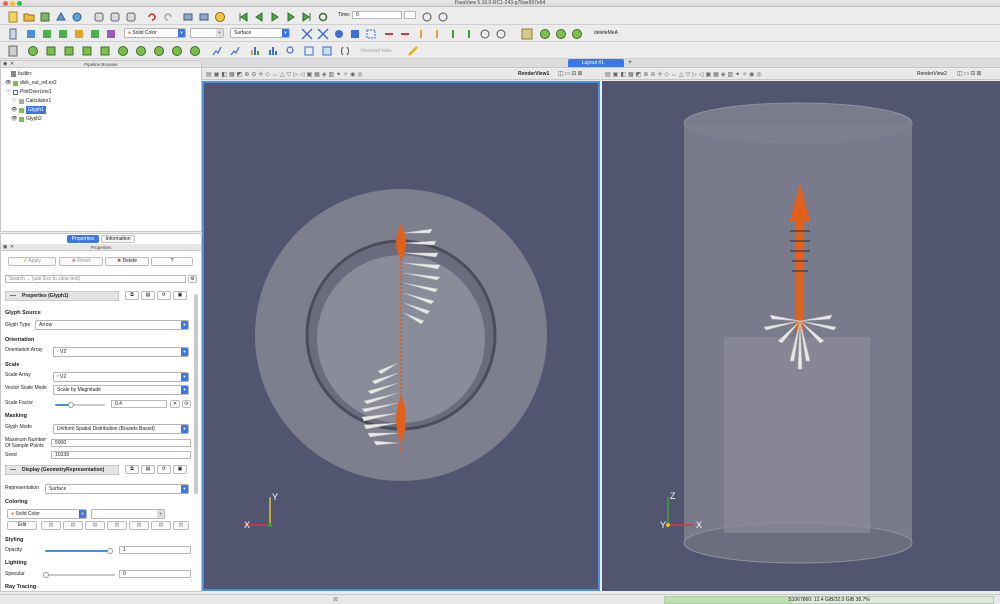 Image resolution: width=1000 pixels, height=604 pixels. I want to click on status-close-icon: ⊠, so click(335, 599).